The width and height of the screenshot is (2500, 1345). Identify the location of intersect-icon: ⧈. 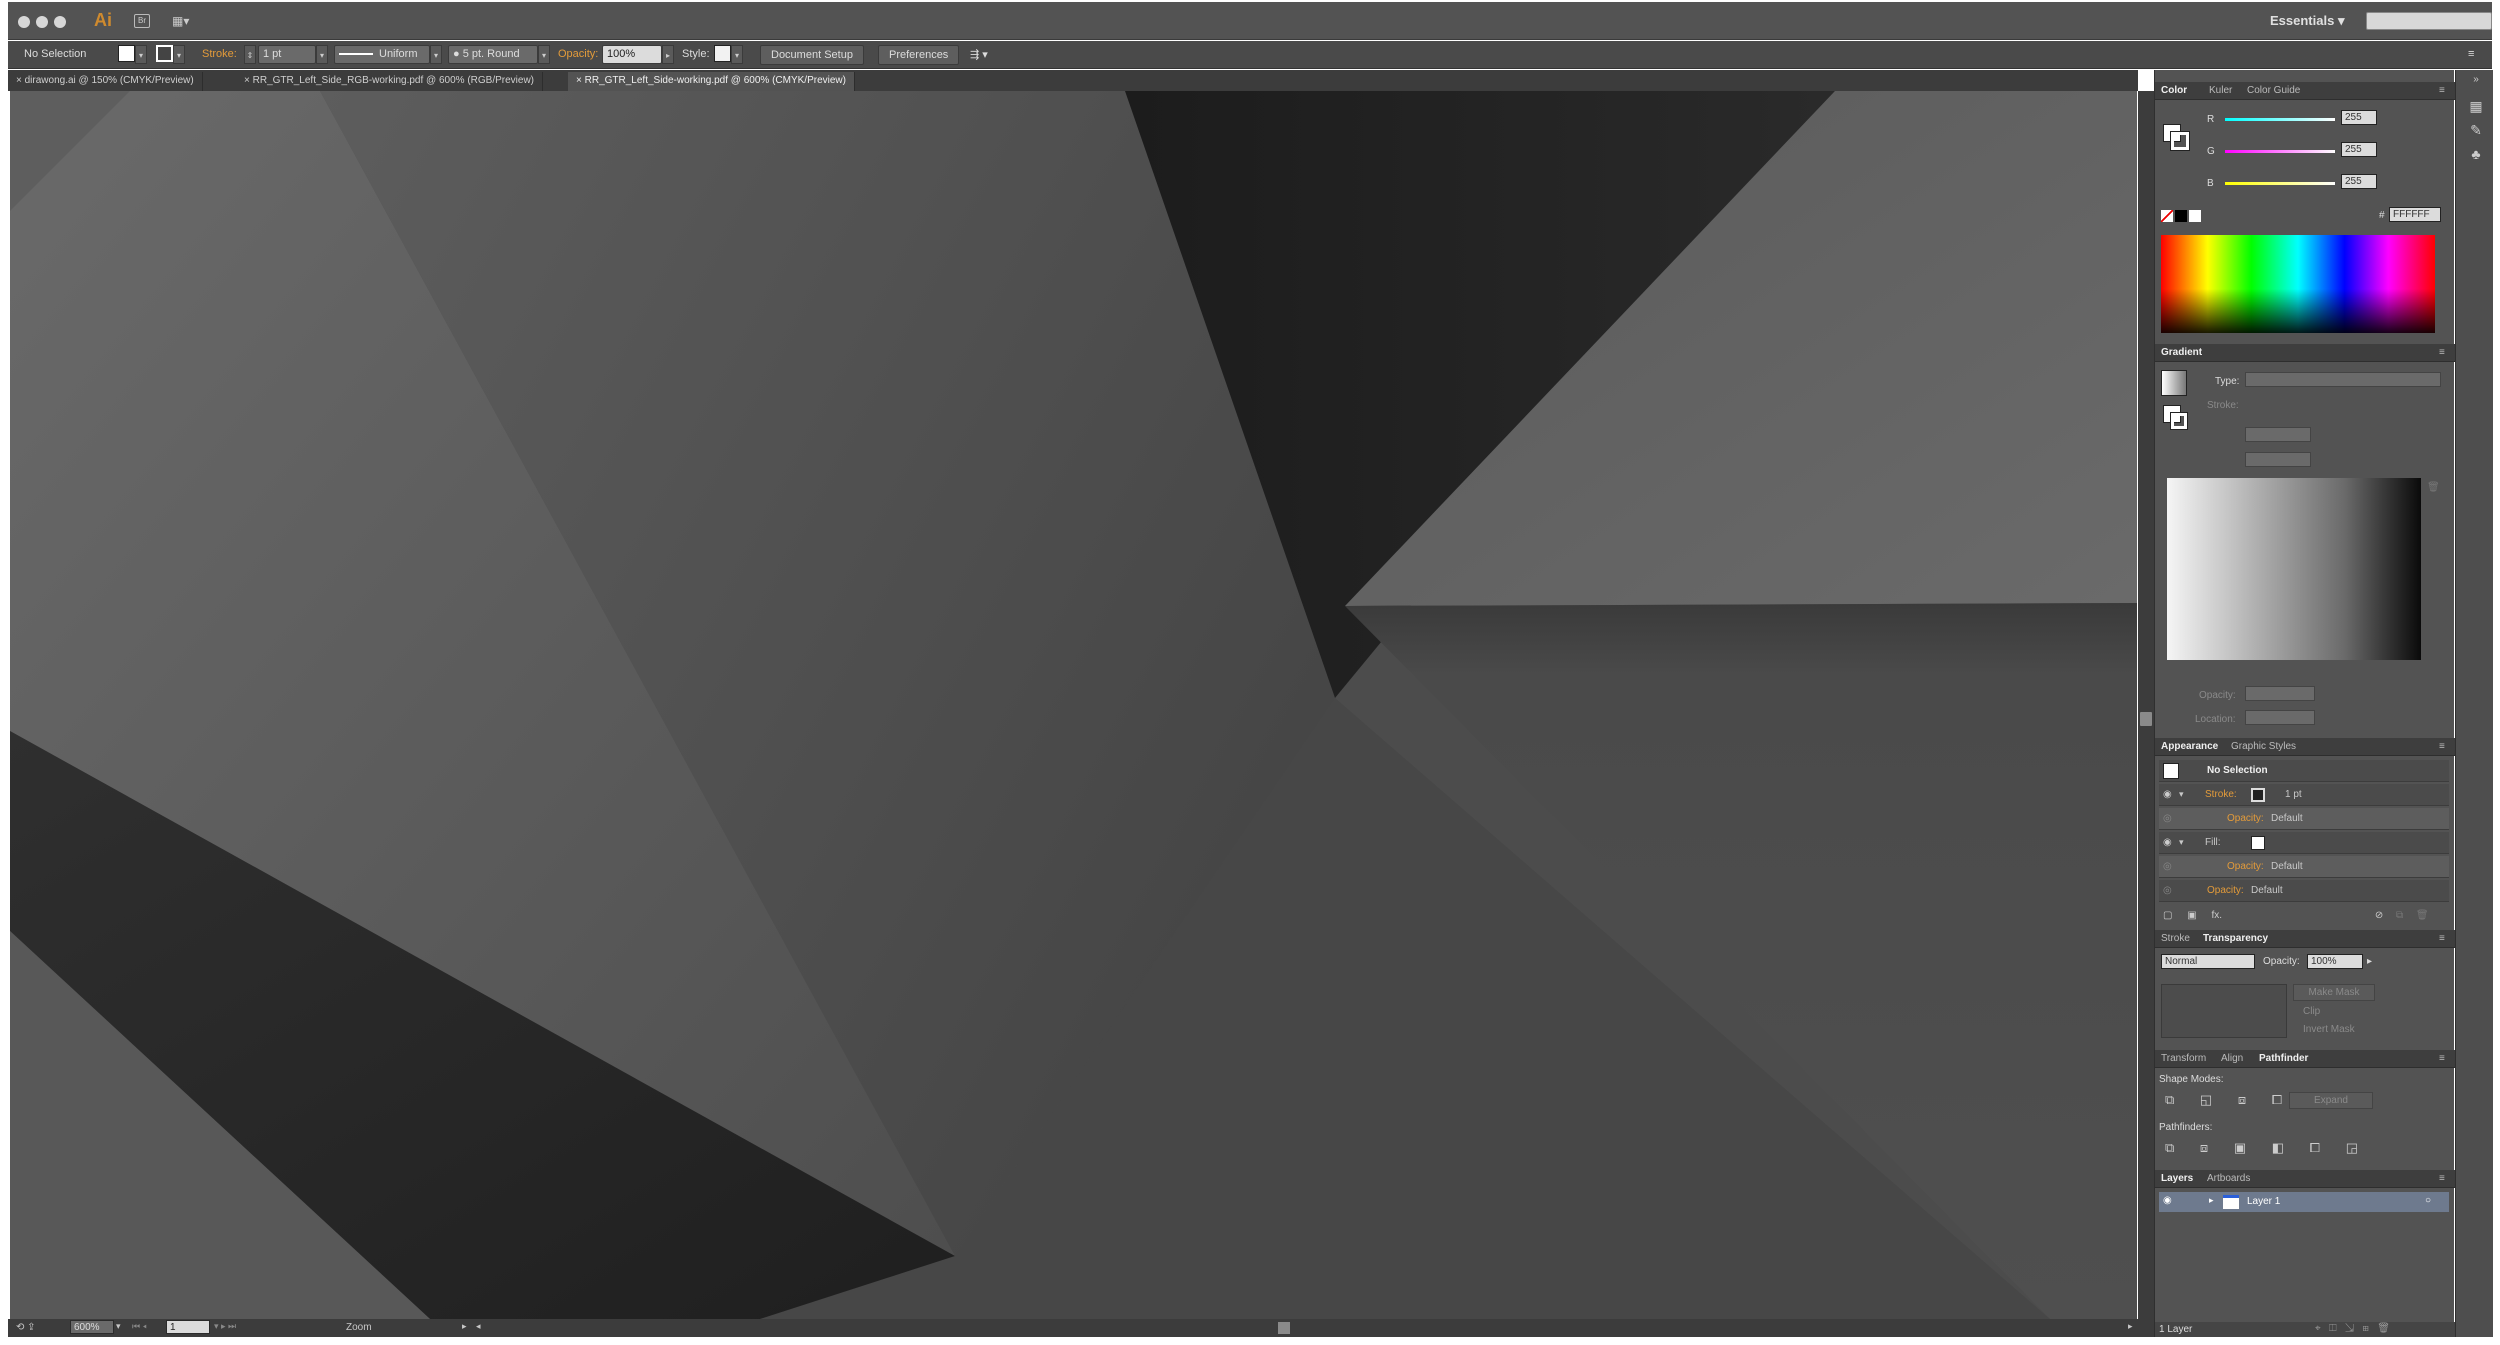
(2242, 1099).